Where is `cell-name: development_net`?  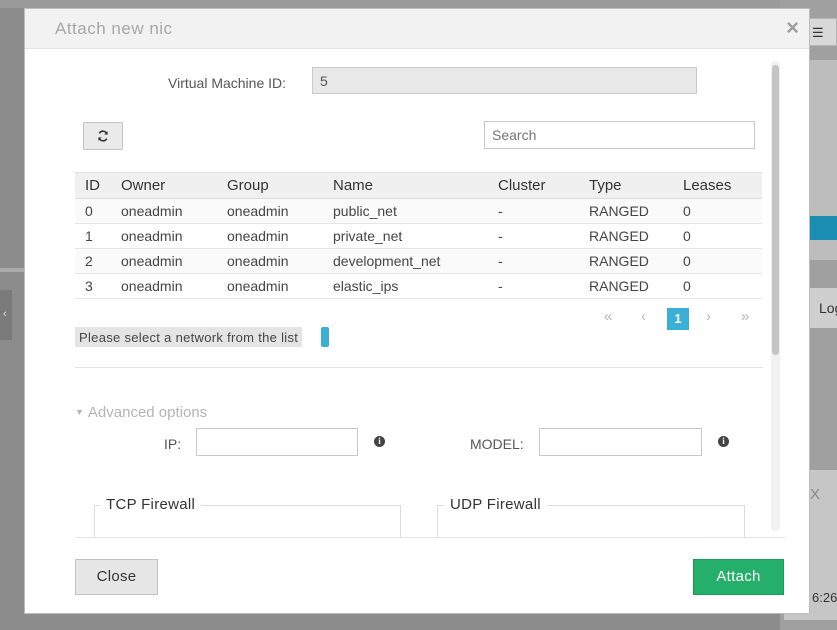
cell-name: development_net is located at coordinates (405, 261).